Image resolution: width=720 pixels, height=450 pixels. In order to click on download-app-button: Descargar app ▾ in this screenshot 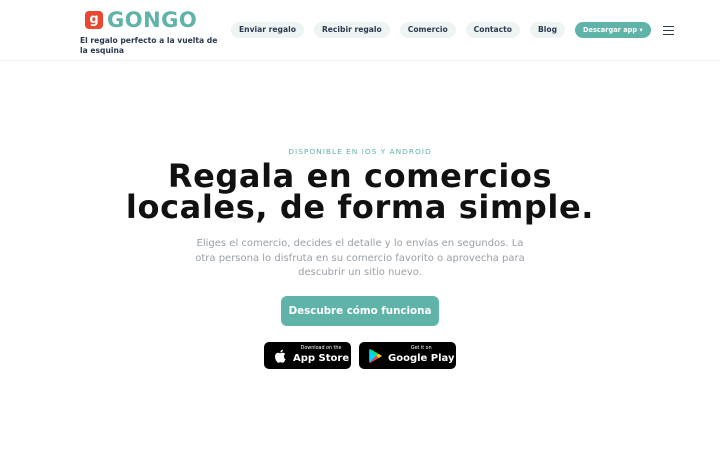, I will do `click(613, 30)`.